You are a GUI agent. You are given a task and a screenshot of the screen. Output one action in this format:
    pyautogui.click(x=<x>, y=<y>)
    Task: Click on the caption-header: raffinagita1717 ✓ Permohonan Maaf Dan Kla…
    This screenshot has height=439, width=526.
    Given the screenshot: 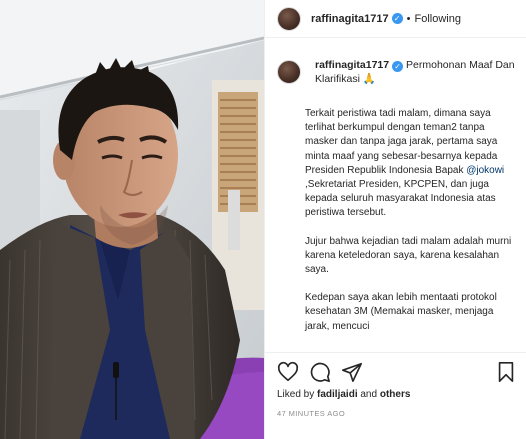 What is the action you would take?
    pyautogui.click(x=395, y=72)
    